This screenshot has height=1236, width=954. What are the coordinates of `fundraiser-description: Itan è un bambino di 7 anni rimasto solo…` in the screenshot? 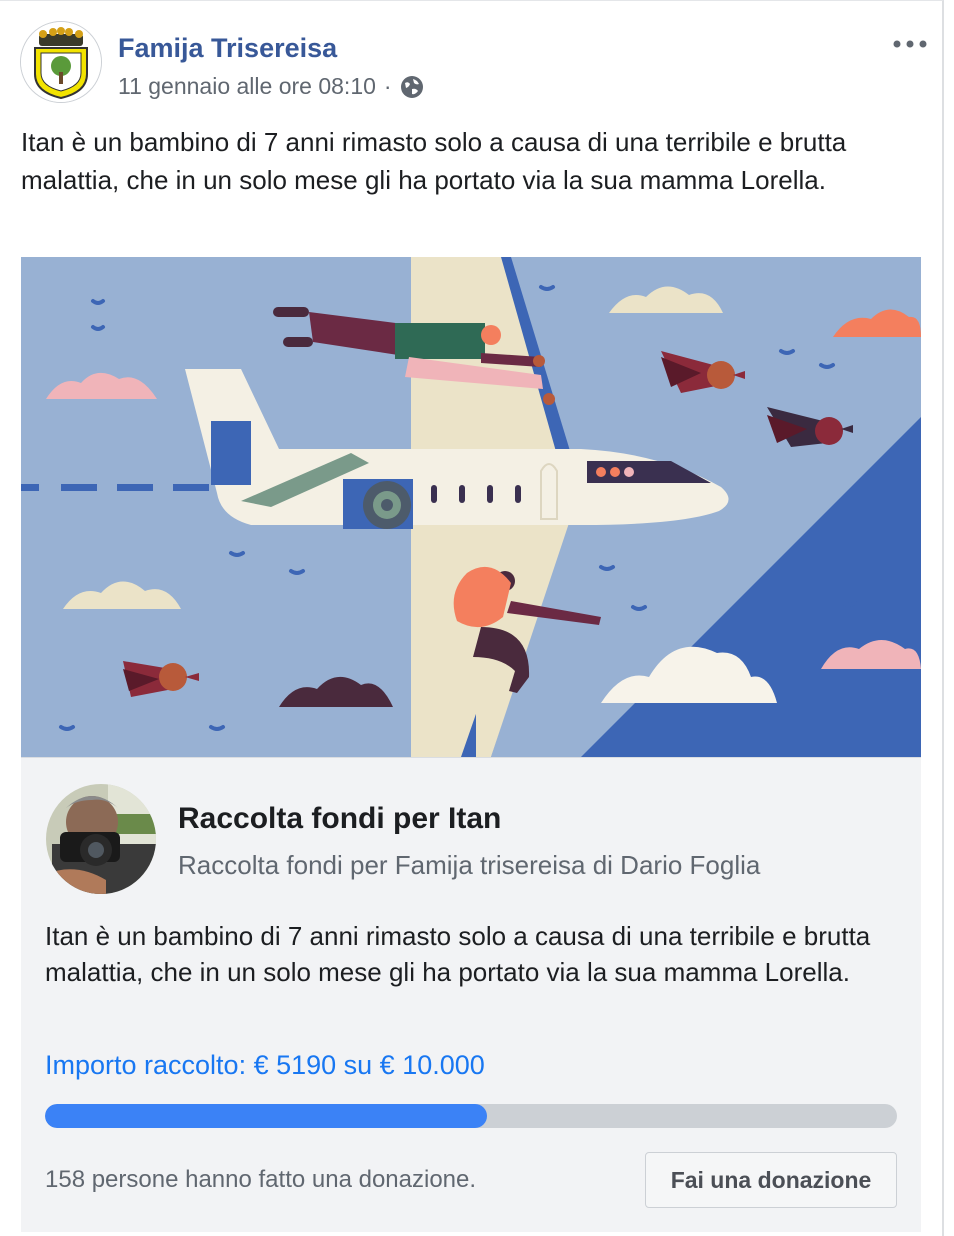 It's located at (458, 954).